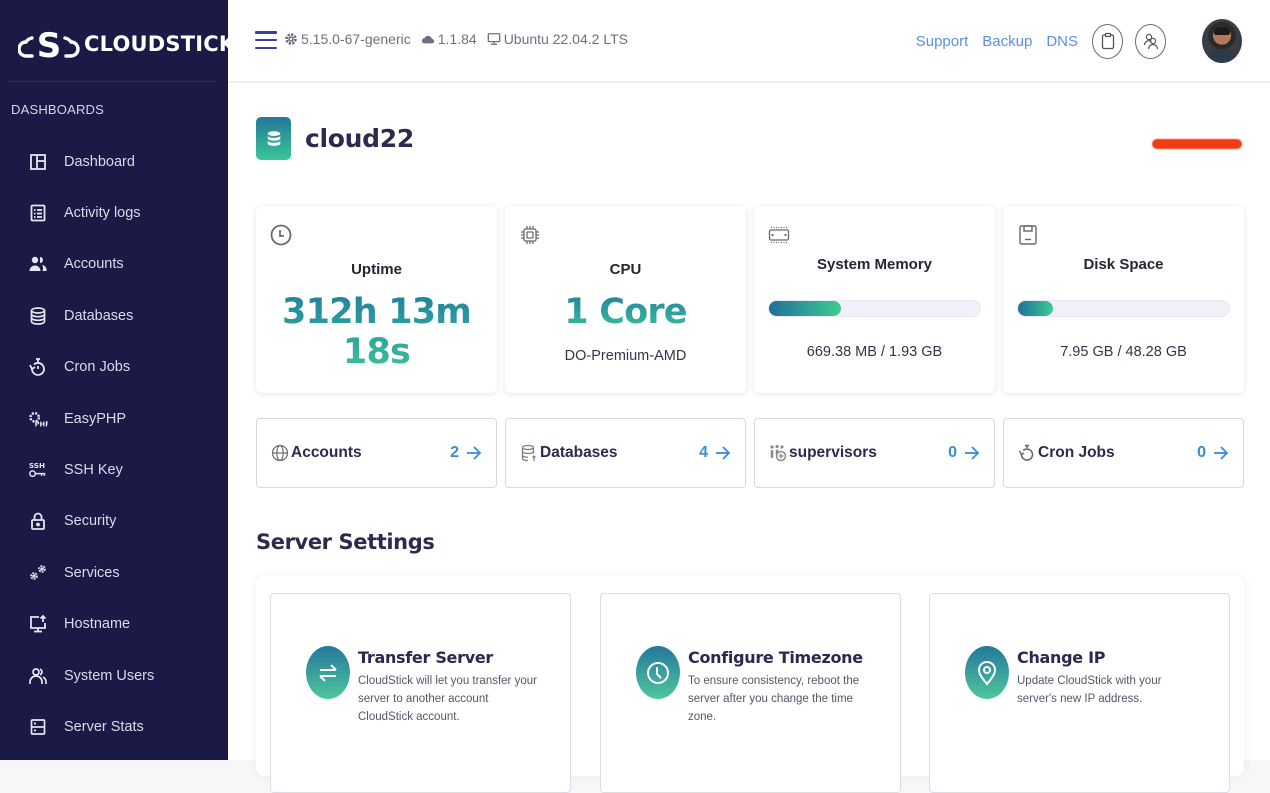  What do you see at coordinates (356, 39) in the screenshot?
I see `kernel-version: 5.15.0-67-generic` at bounding box center [356, 39].